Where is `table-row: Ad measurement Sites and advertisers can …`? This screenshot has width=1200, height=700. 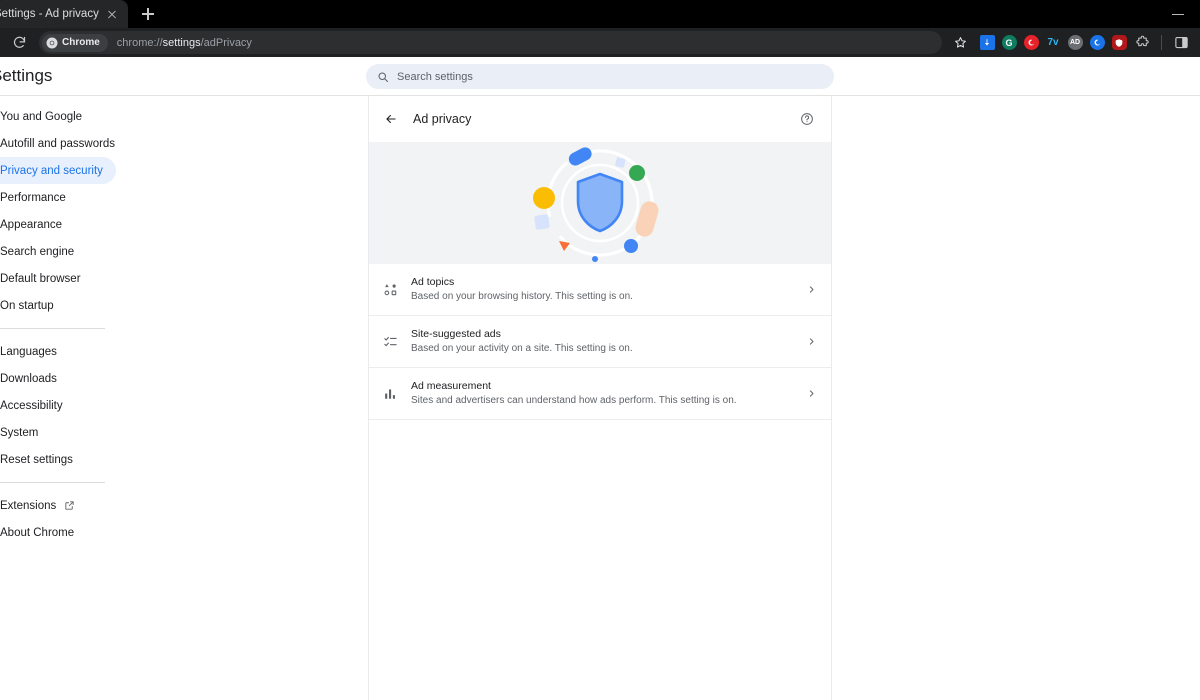 table-row: Ad measurement Sites and advertisers can … is located at coordinates (600, 394).